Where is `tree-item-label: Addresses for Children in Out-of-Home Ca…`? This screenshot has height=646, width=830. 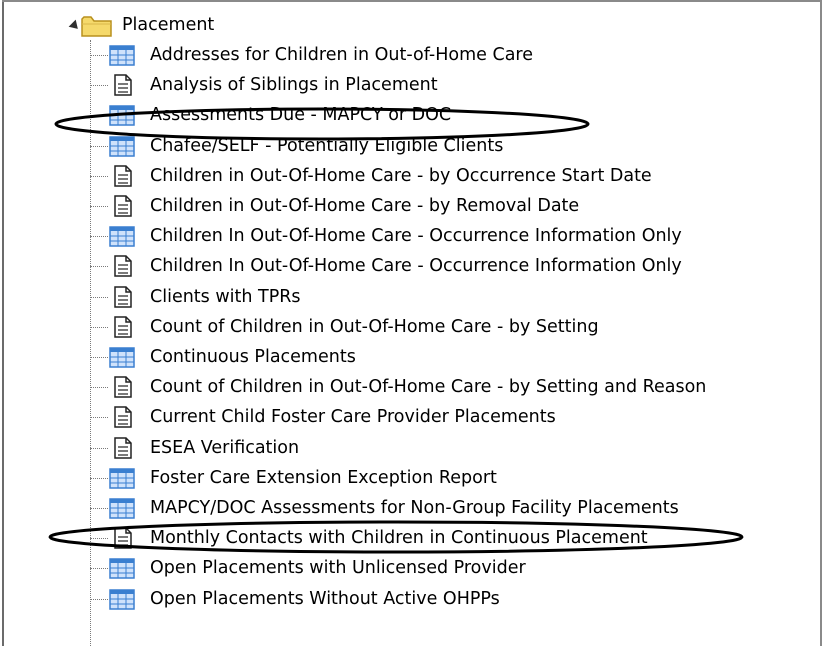
tree-item-label: Addresses for Children in Out-of-Home Ca… is located at coordinates (342, 55).